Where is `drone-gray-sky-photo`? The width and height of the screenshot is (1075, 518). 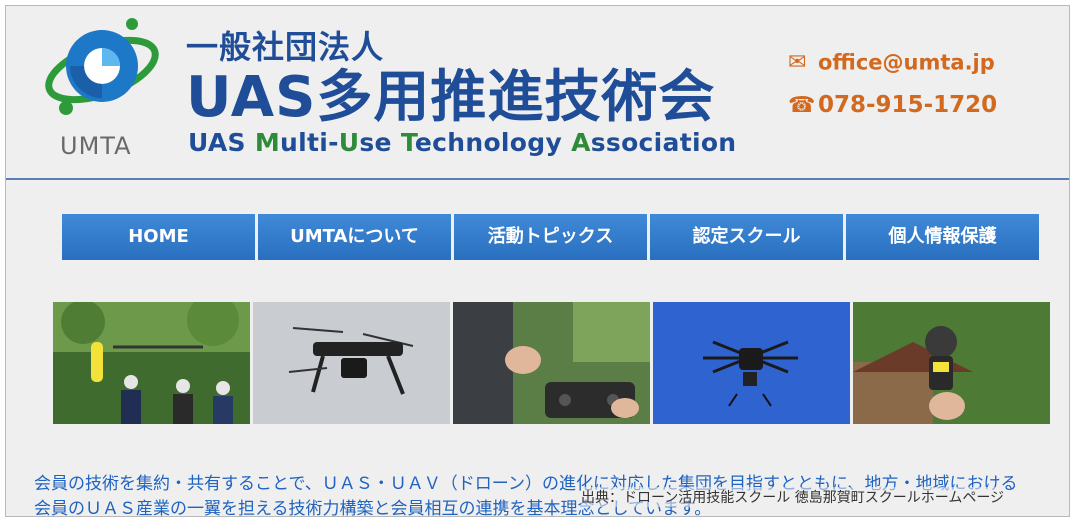
drone-gray-sky-photo is located at coordinates (351, 363).